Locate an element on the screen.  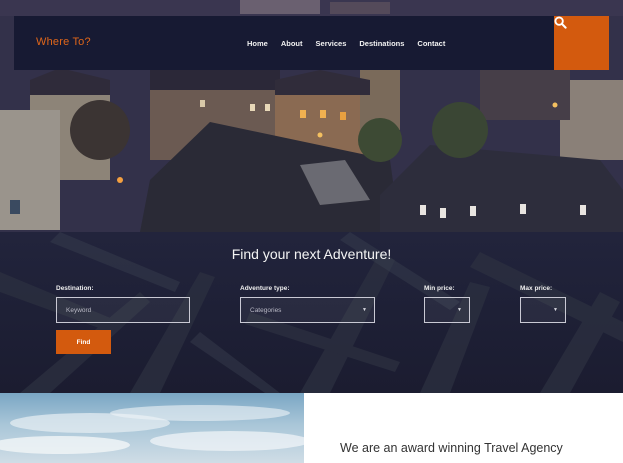
max-price-select: ▼ is located at coordinates (543, 310).